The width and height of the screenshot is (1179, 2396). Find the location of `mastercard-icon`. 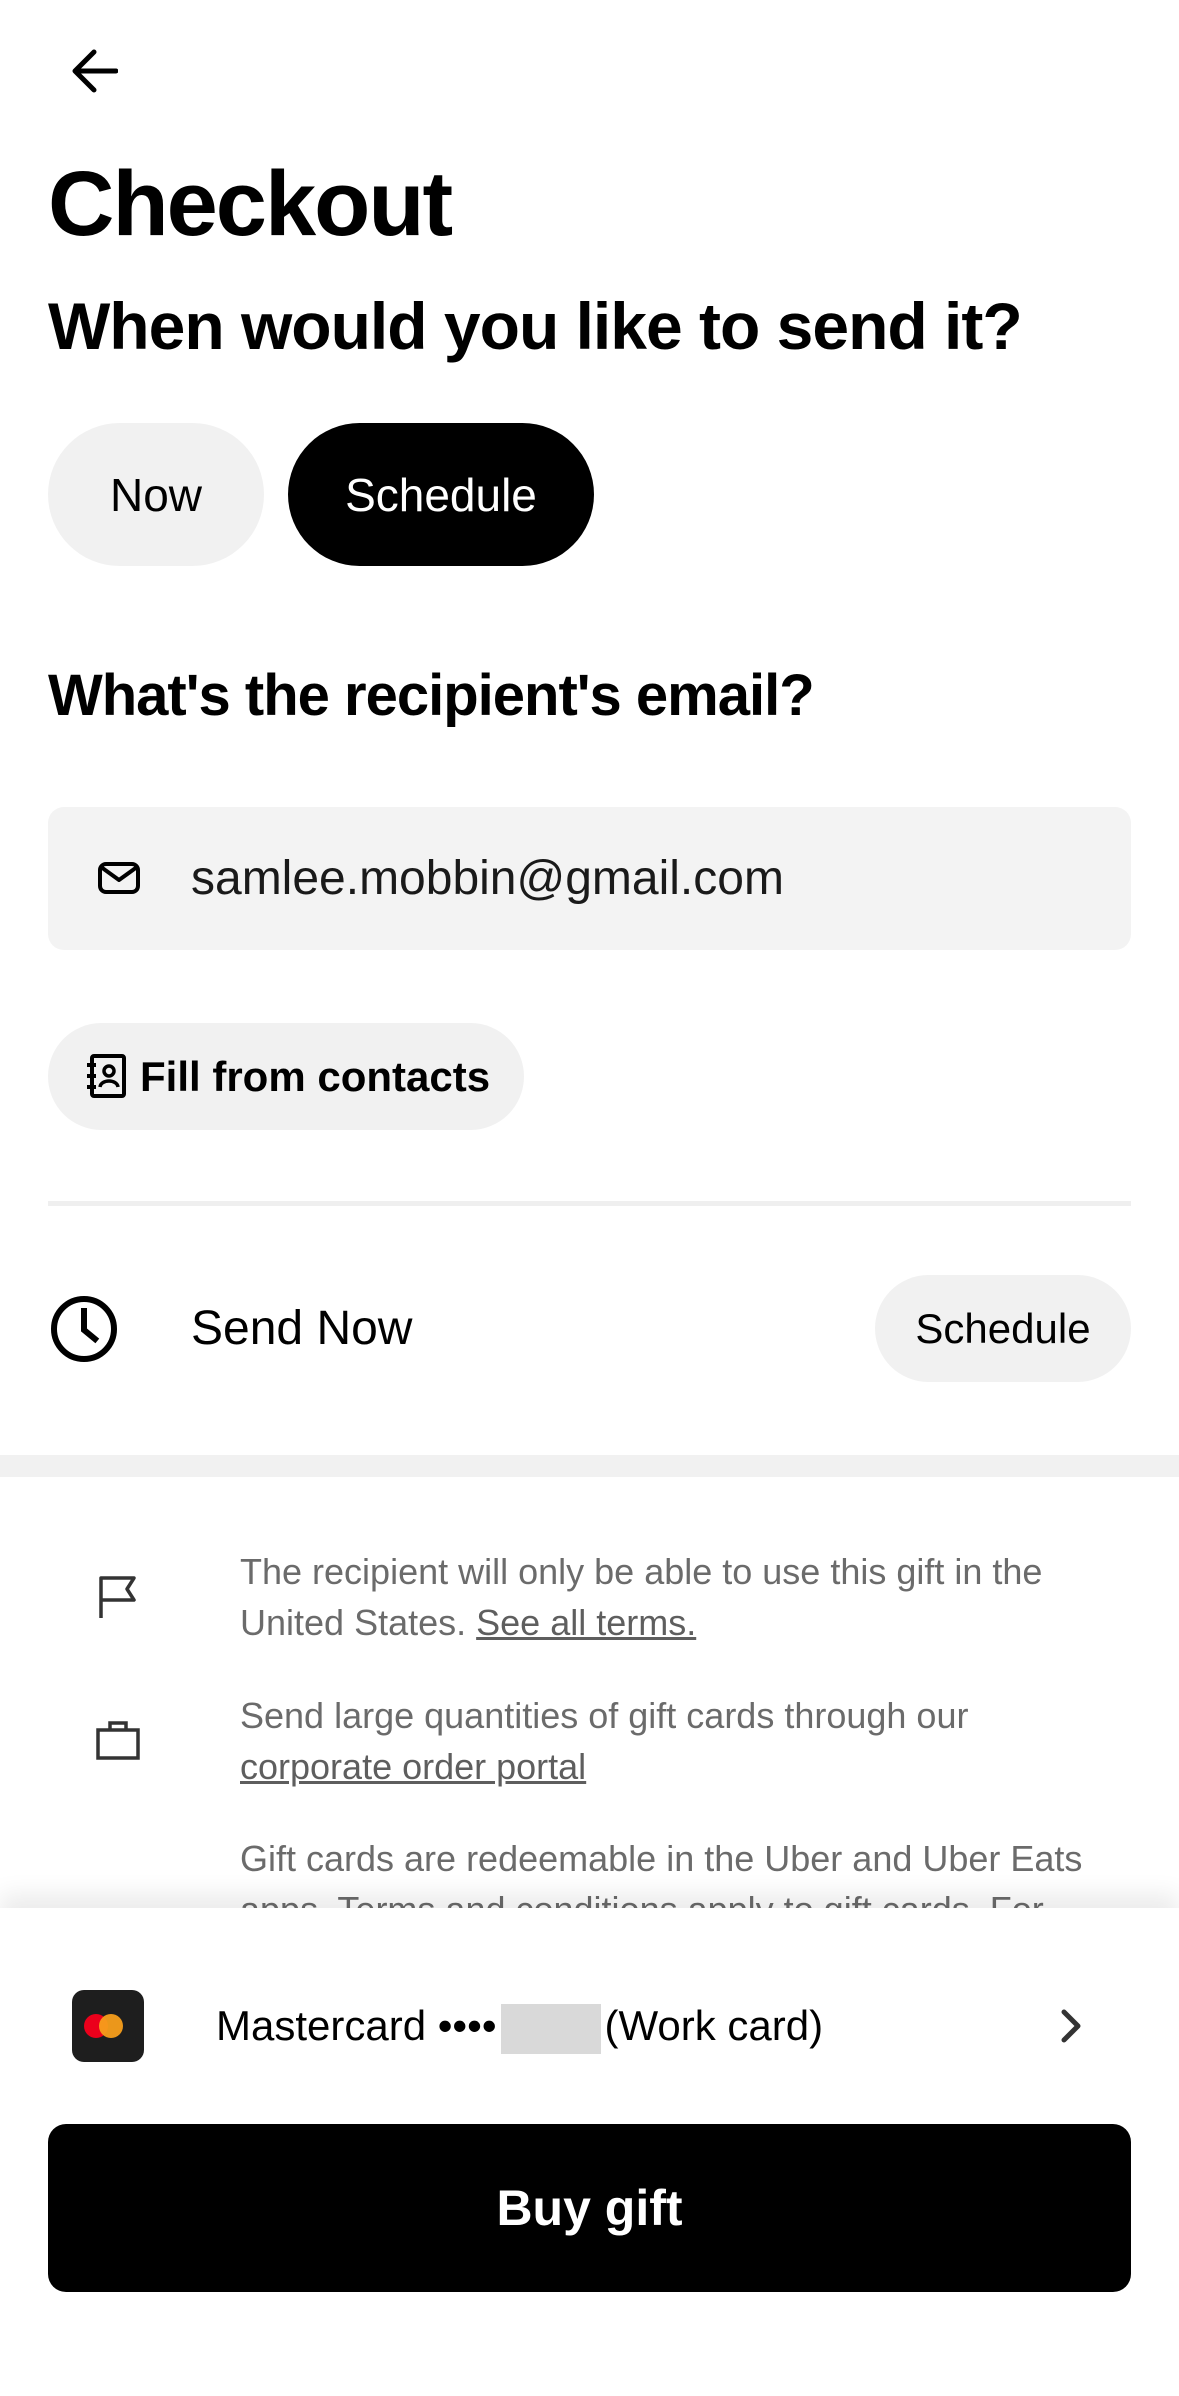

mastercard-icon is located at coordinates (108, 2026).